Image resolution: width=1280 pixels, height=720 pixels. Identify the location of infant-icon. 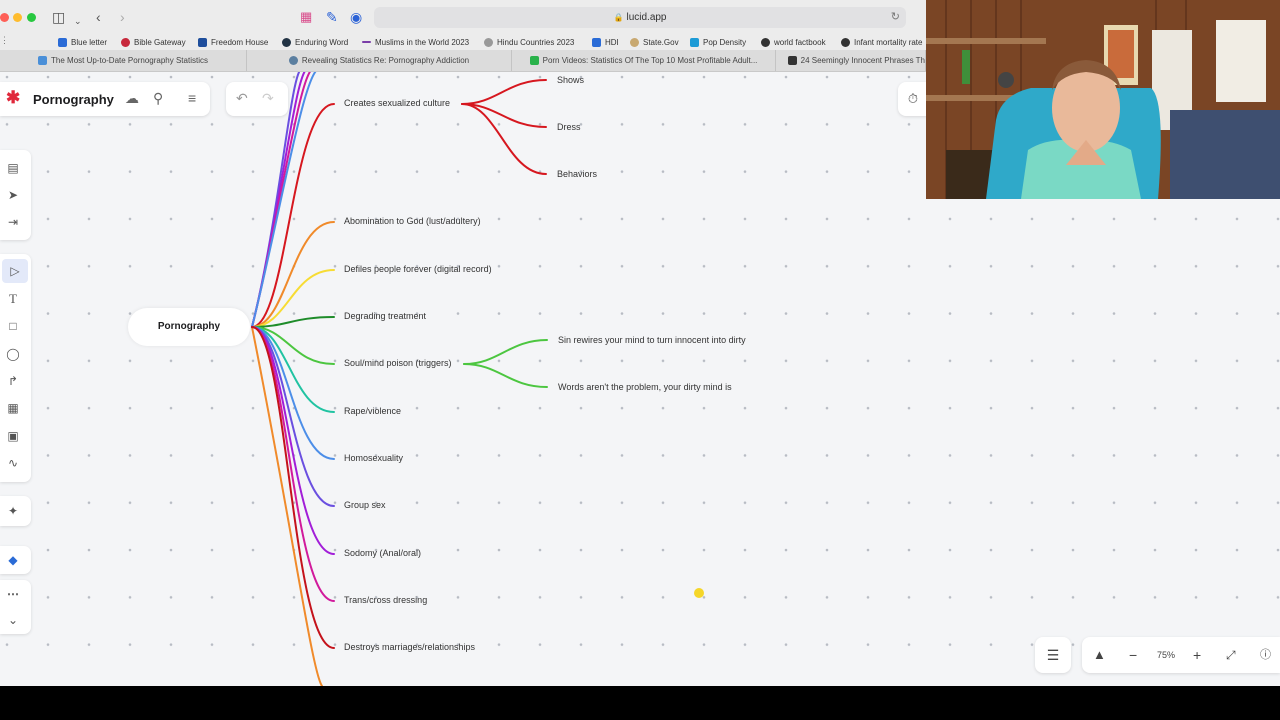
(845, 42).